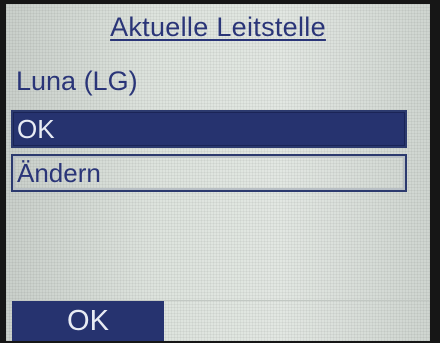 The height and width of the screenshot is (343, 440). I want to click on menu-item-label: Ändern, so click(59, 173).